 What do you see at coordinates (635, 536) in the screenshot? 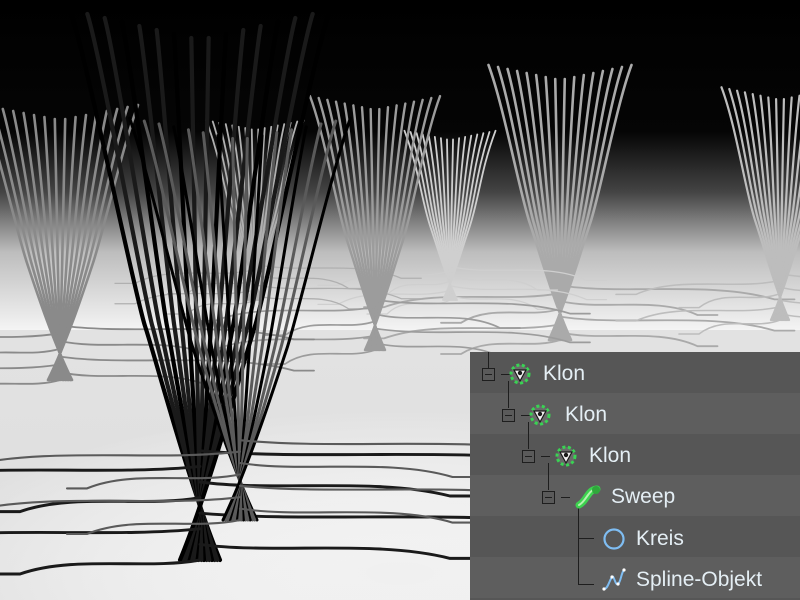
I see `object-row-kreis` at bounding box center [635, 536].